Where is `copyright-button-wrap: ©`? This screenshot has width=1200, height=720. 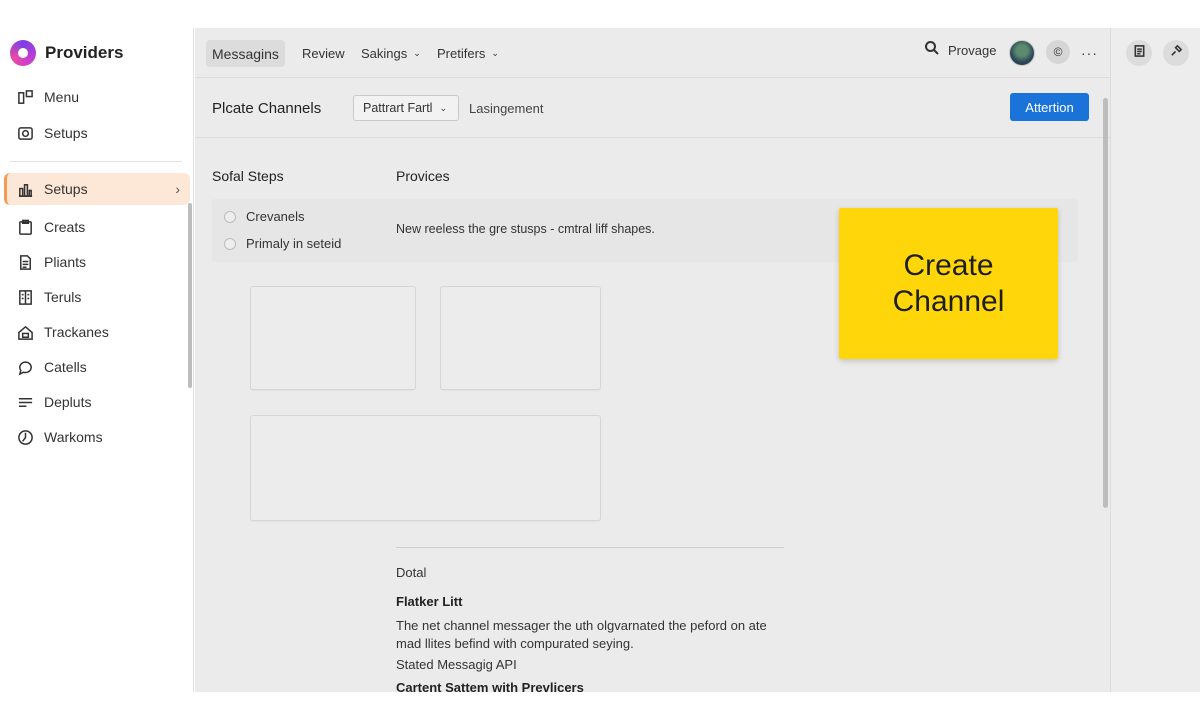
copyright-button-wrap: © is located at coordinates (1058, 52).